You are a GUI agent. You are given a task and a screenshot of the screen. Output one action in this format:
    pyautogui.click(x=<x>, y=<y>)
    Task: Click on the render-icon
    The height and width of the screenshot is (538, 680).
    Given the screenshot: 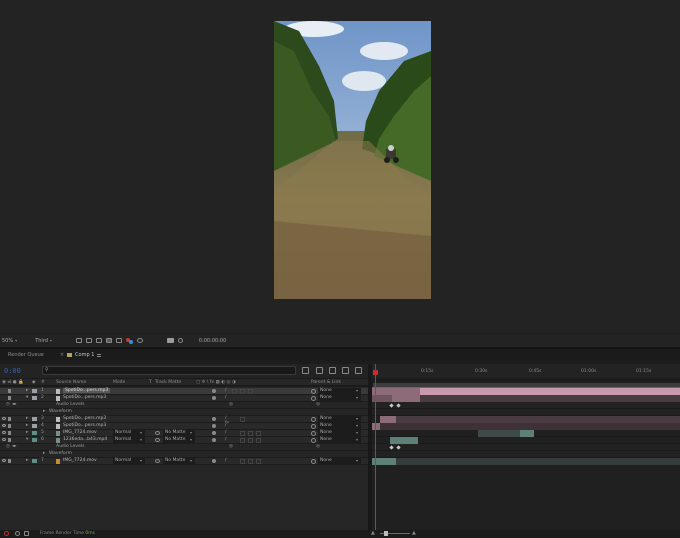 What is the action you would take?
    pyautogui.click(x=6, y=533)
    